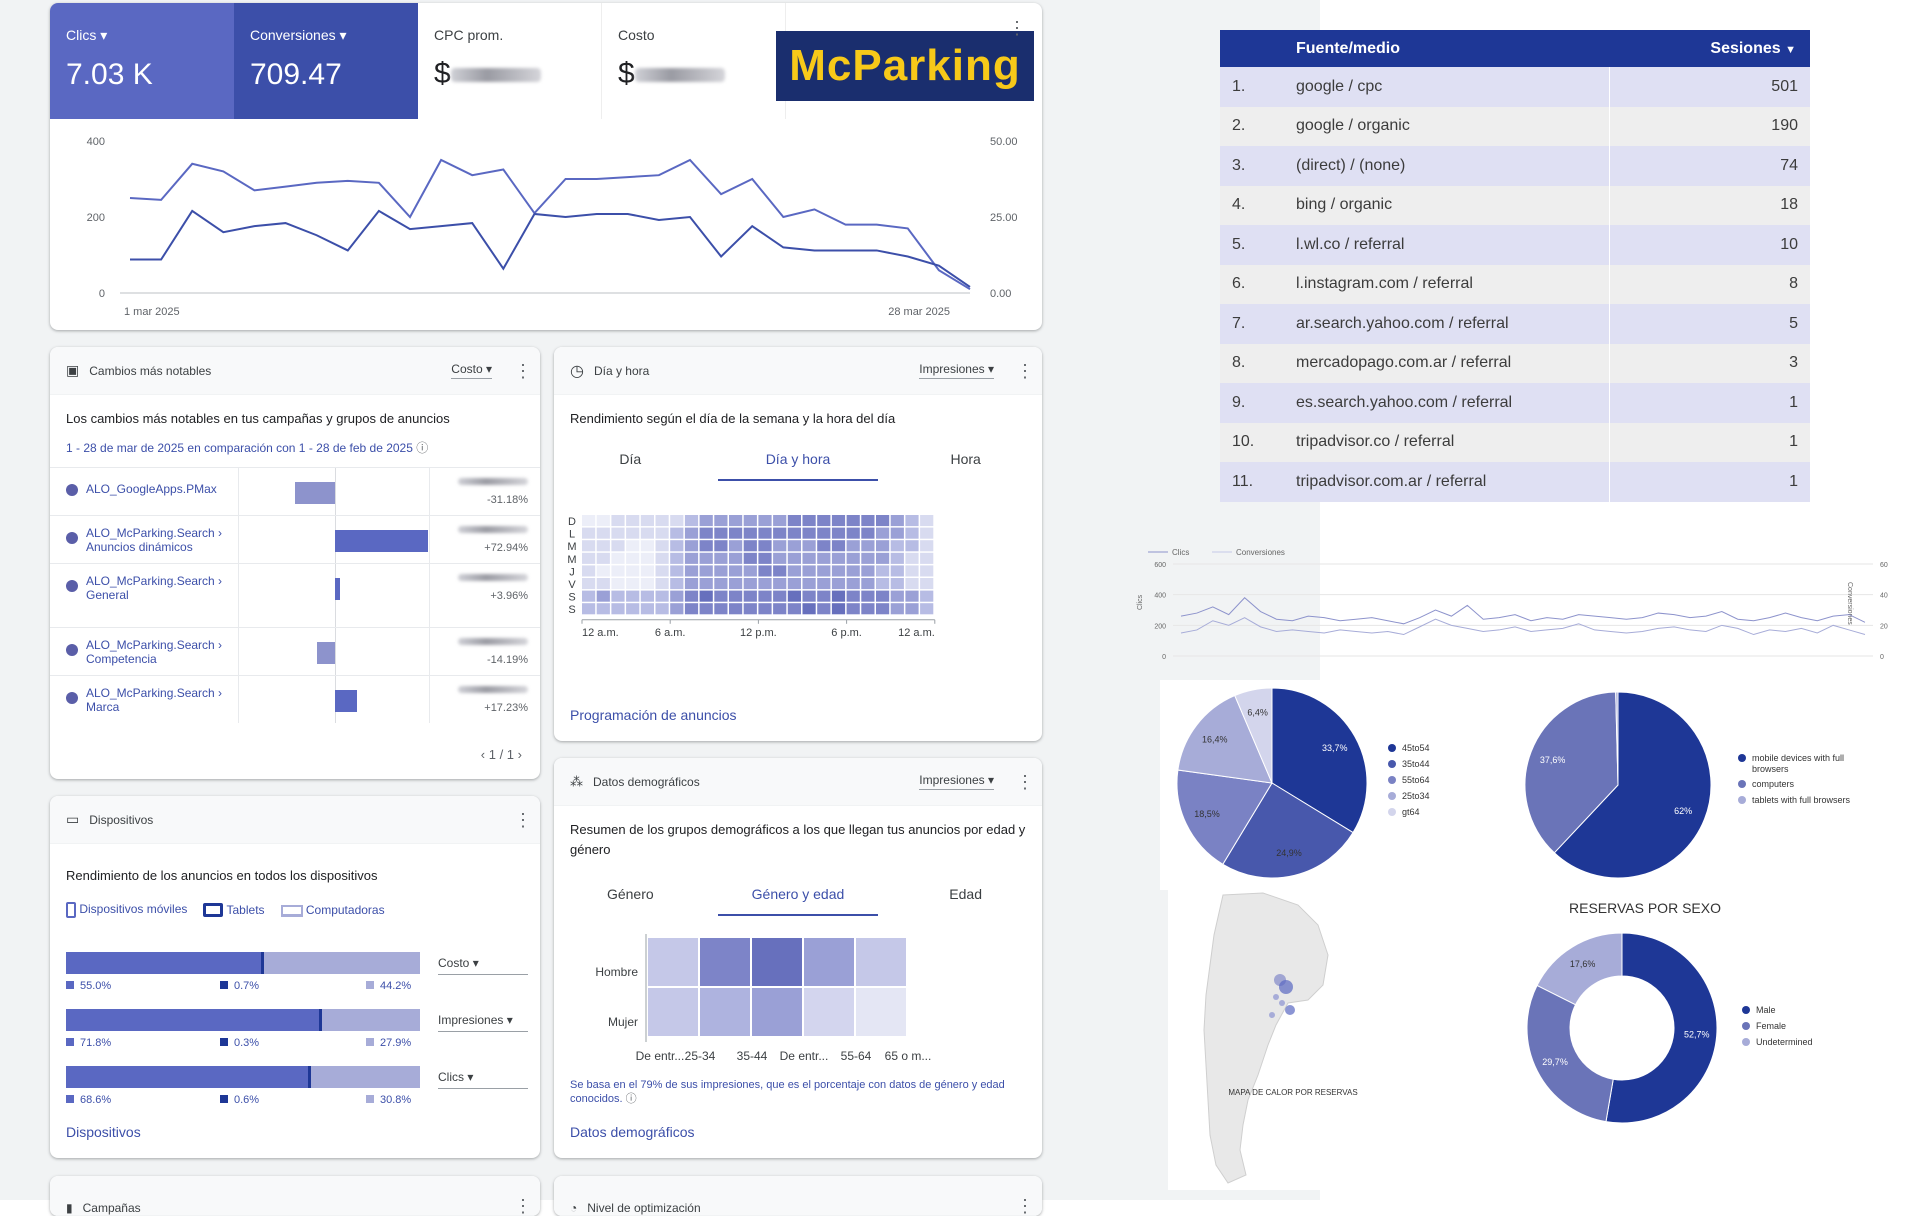 The height and width of the screenshot is (1216, 1920). I want to click on table-row: 6. l.instagram.com / referral 8, so click(1515, 284).